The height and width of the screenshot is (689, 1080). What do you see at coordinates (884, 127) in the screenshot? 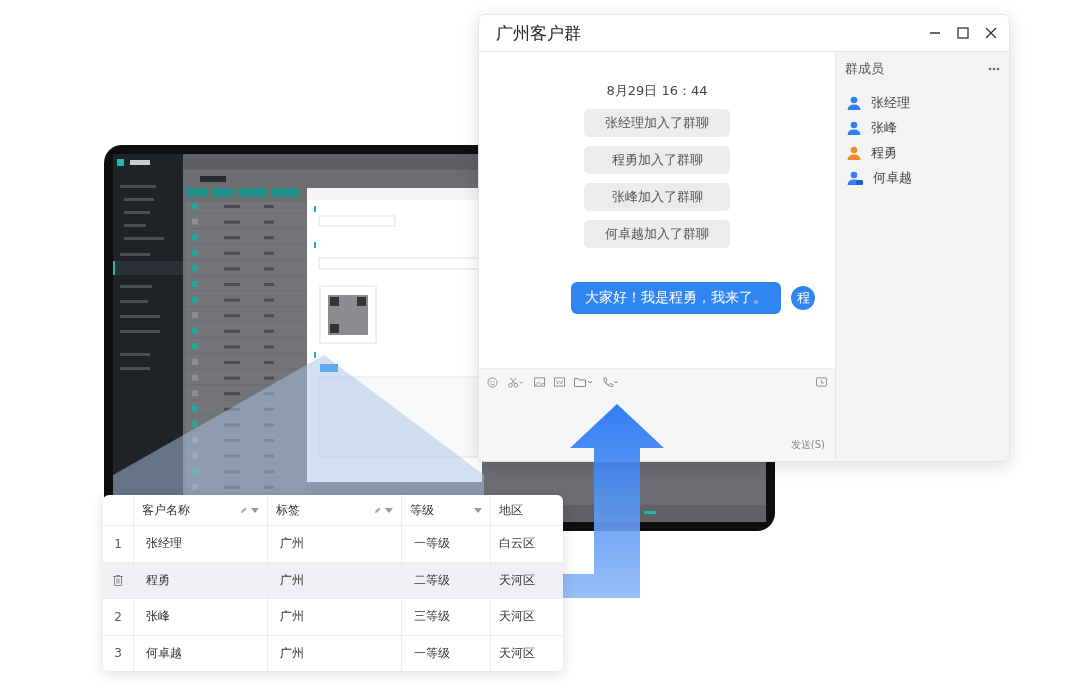
I see `member-name: 张峰` at bounding box center [884, 127].